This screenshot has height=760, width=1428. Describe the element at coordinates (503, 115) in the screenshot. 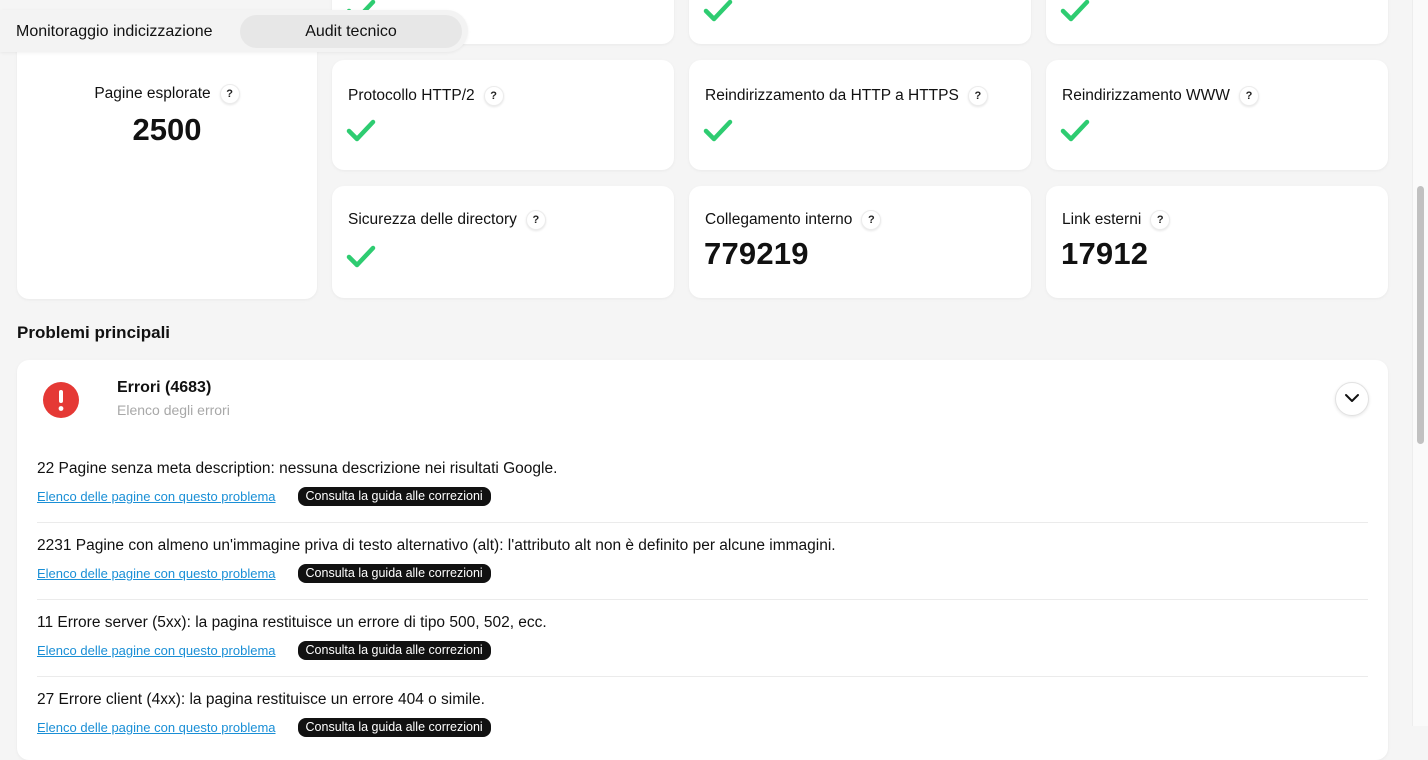

I see `http2-card: Protocollo HTTP/2 ?` at that location.